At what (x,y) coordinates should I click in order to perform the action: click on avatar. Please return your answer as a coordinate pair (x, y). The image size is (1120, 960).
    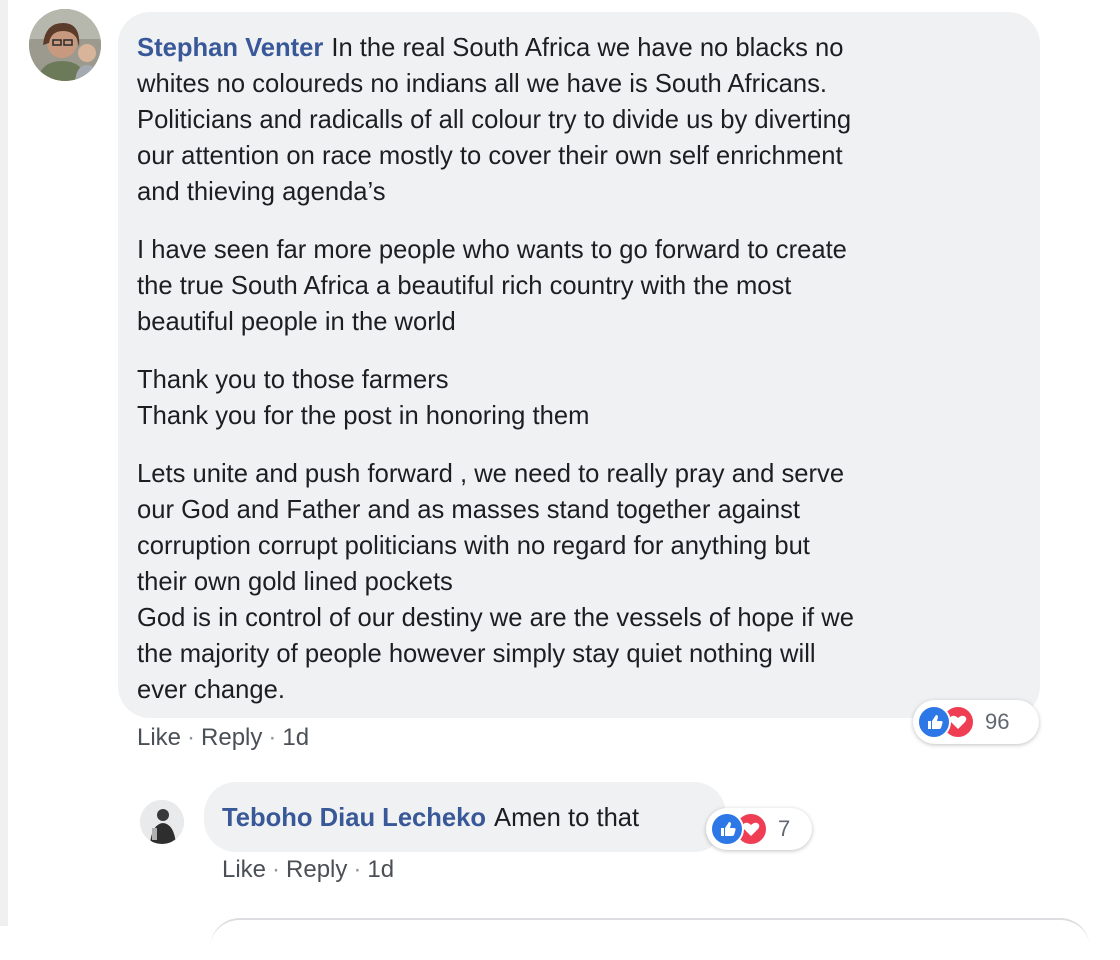
    Looking at the image, I should click on (65, 45).